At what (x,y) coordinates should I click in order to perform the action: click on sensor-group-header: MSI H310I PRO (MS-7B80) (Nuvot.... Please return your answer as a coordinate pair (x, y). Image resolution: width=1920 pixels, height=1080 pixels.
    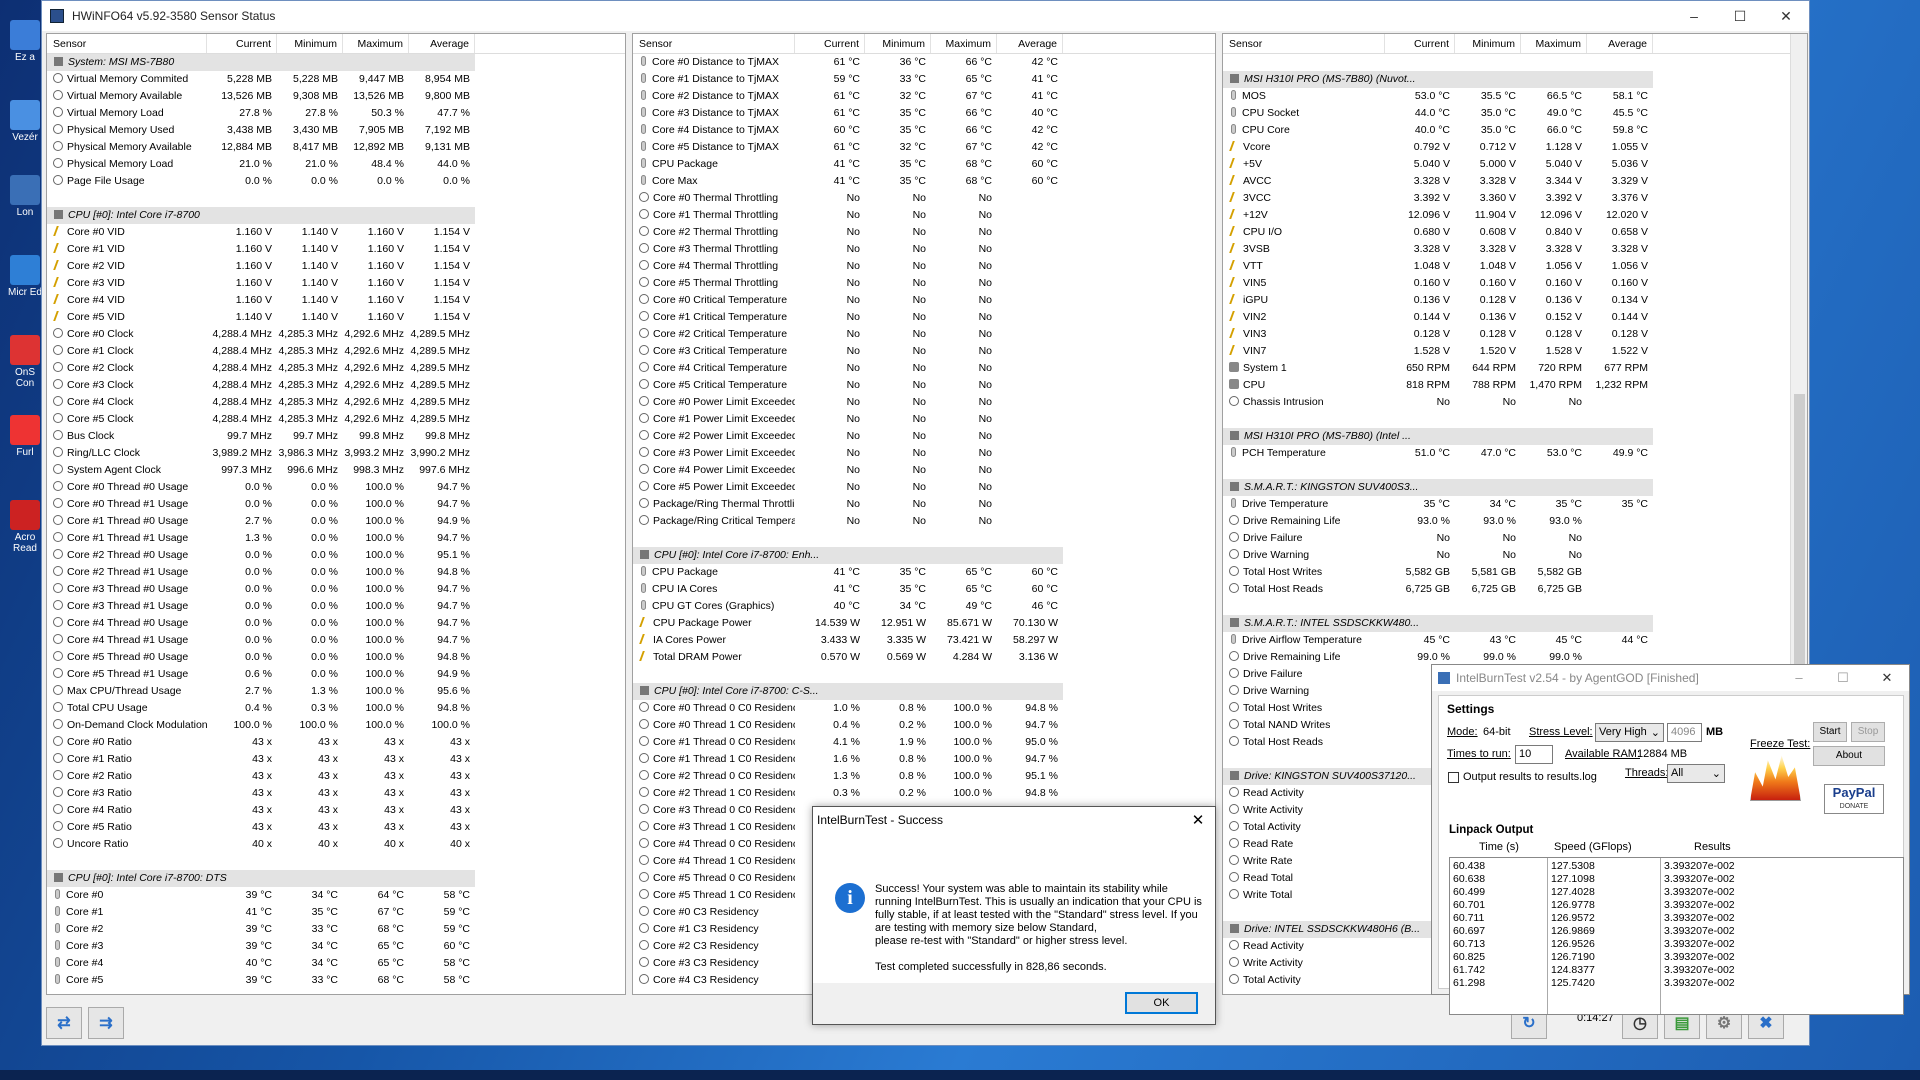
    Looking at the image, I should click on (1515, 79).